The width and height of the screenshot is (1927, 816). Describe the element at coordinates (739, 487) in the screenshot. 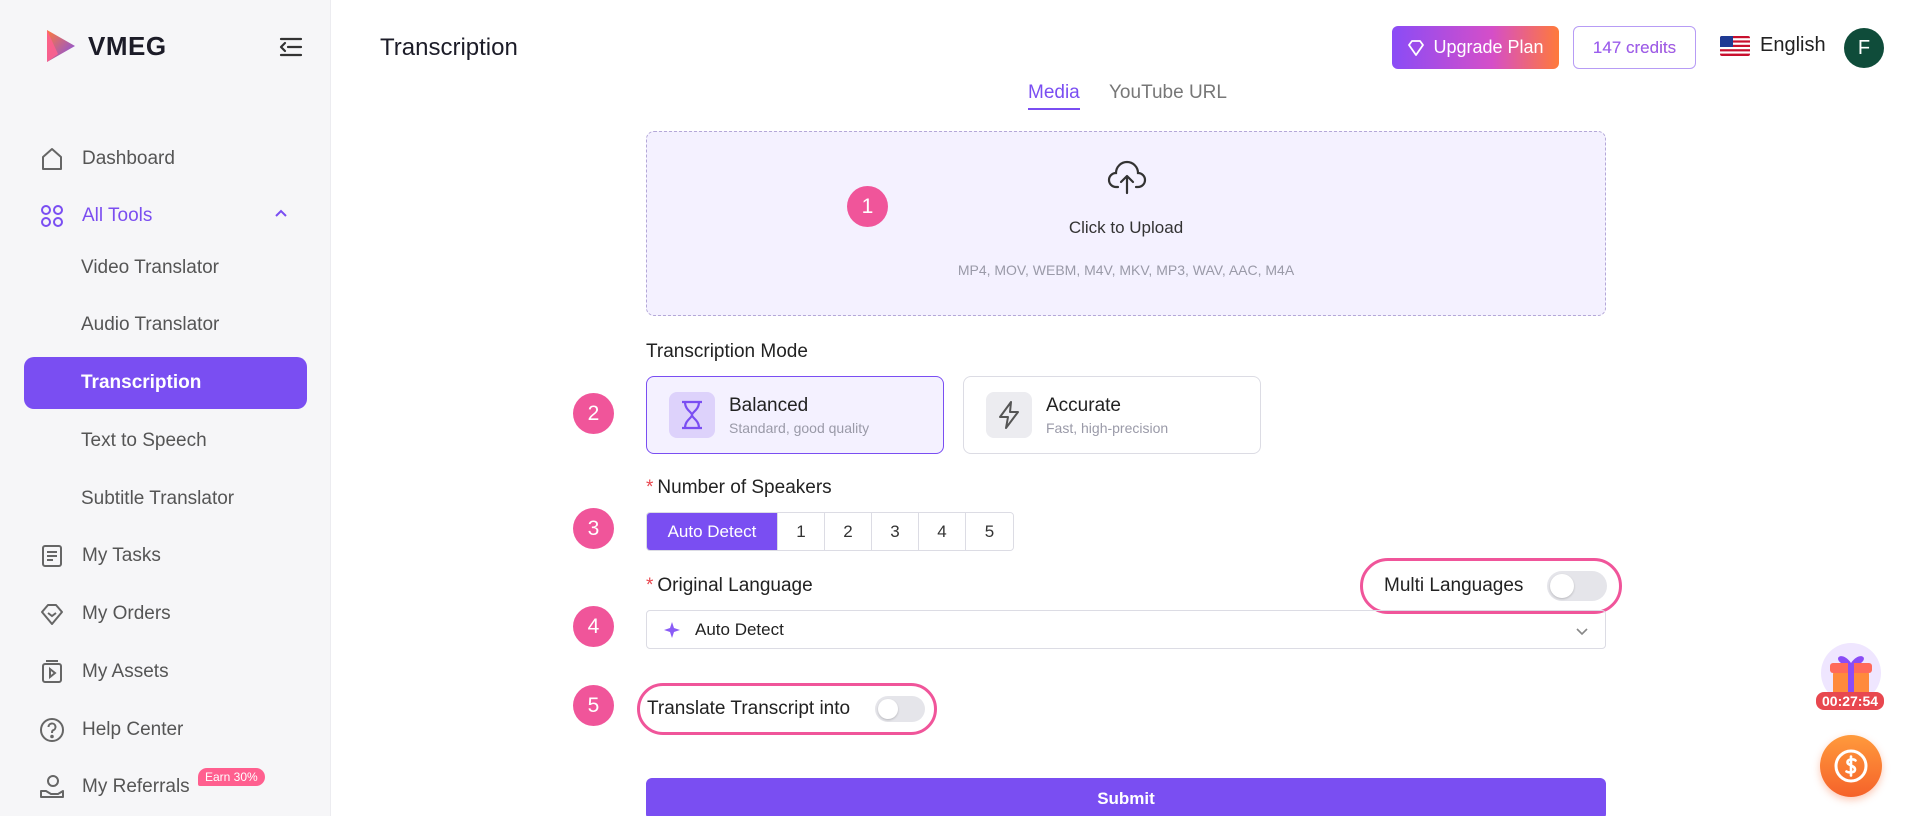

I see `speakers-label: * Number of Speakers` at that location.